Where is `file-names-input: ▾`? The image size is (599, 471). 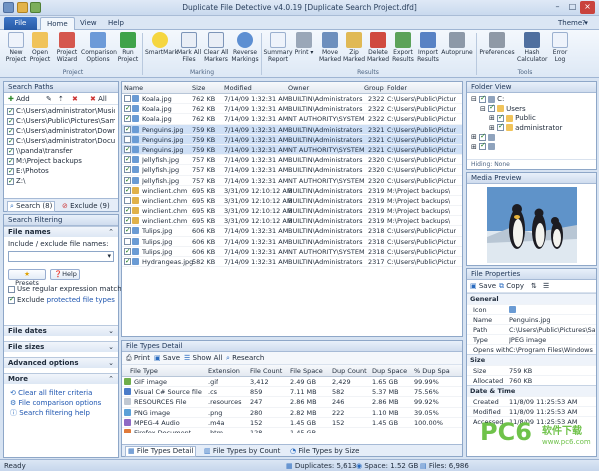
file-names-input: ▾ is located at coordinates (61, 256).